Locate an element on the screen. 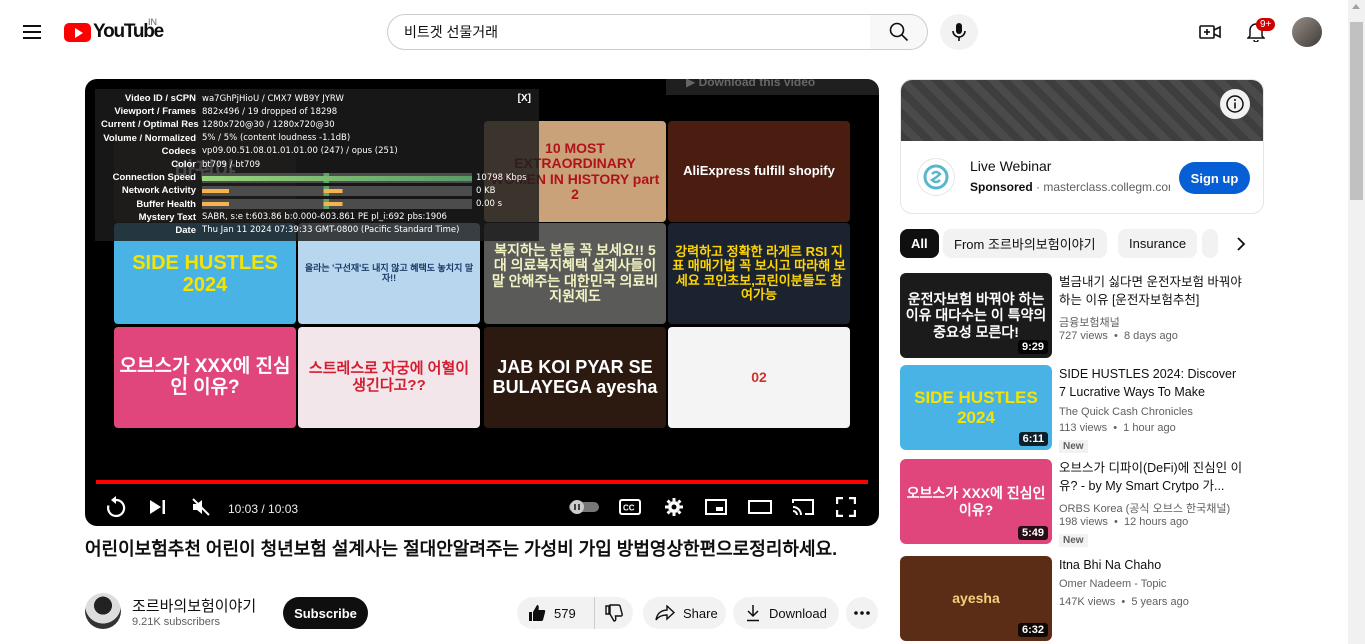 The height and width of the screenshot is (644, 1365). recommendation-channel: The Quick Cash Chronicles is located at coordinates (1126, 412).